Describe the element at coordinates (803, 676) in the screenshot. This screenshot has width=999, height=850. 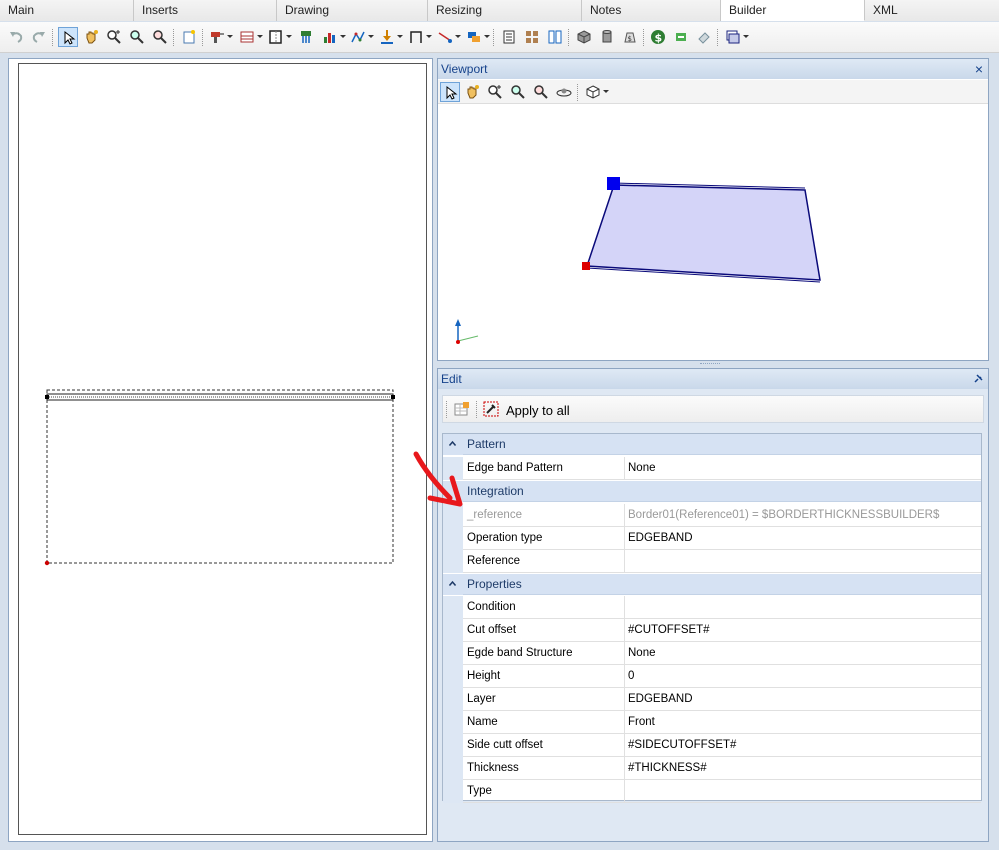
I see `property-value: 0` at that location.